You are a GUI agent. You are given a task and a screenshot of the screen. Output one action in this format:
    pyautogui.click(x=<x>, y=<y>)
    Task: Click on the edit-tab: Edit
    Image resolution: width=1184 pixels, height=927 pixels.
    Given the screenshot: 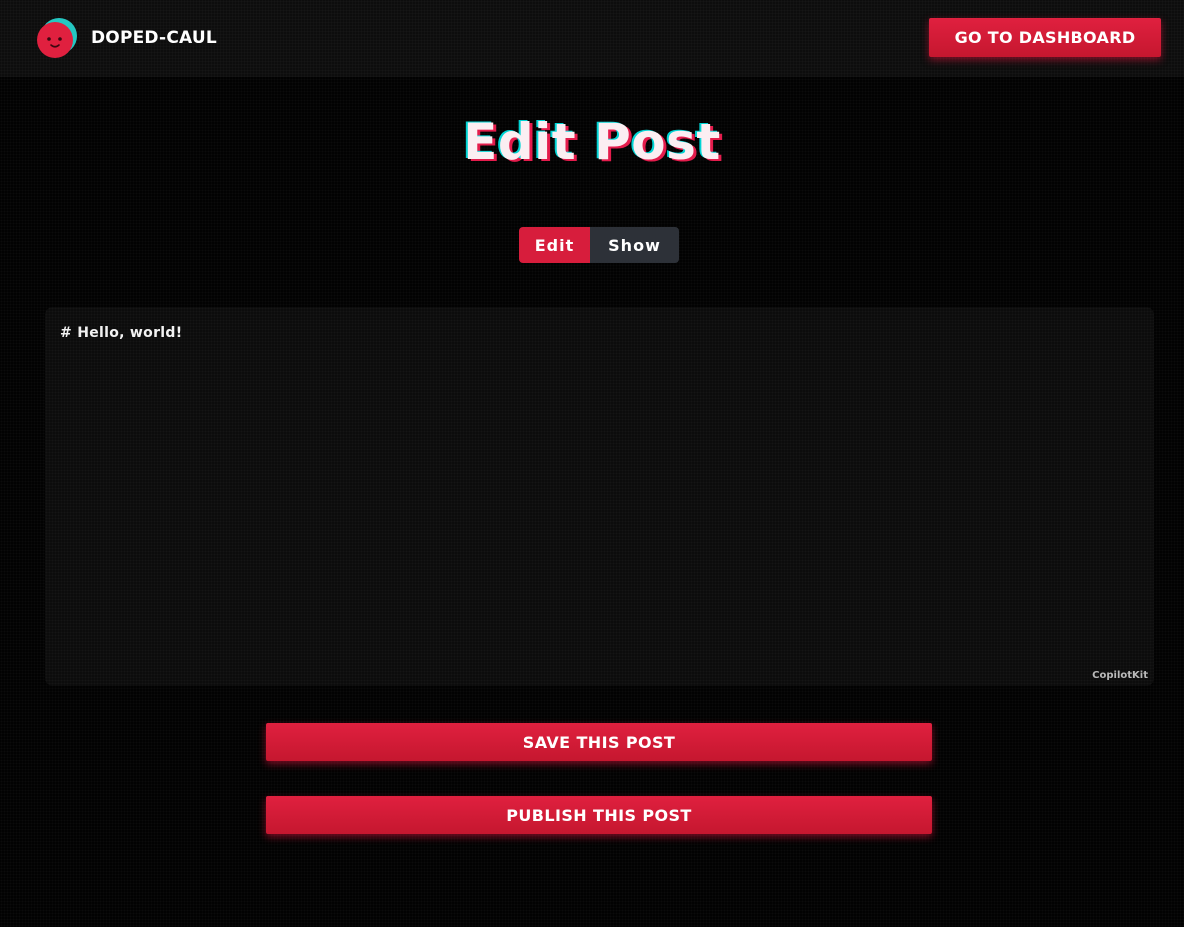 What is the action you would take?
    pyautogui.click(x=554, y=245)
    